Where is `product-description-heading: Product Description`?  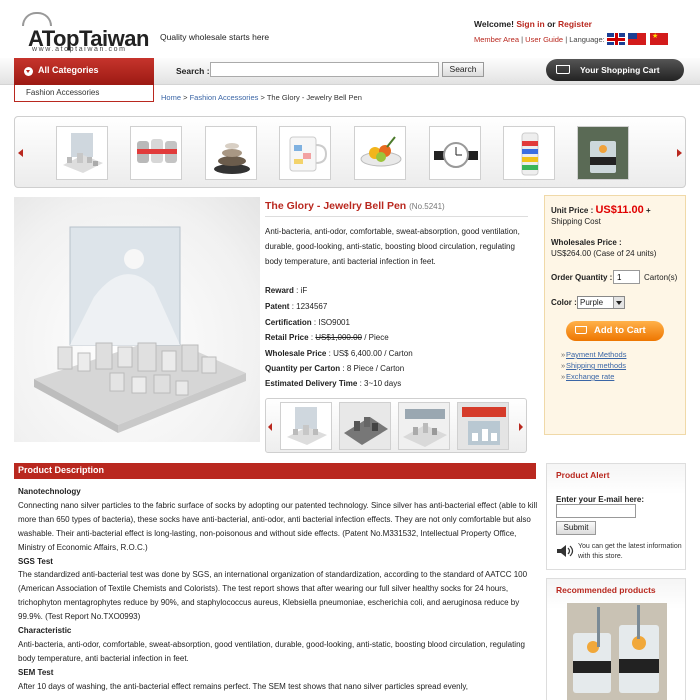
product-description-heading: Product Description is located at coordinates (275, 471).